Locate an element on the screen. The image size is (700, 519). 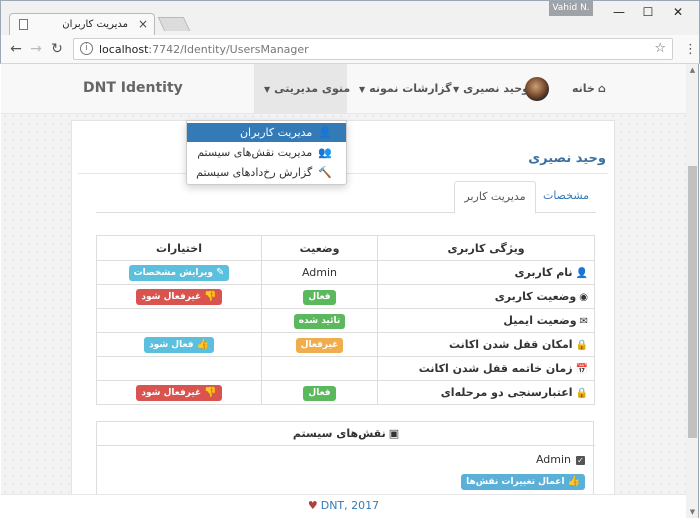
scroll-down-icon: ▼ is located at coordinates (692, 512).